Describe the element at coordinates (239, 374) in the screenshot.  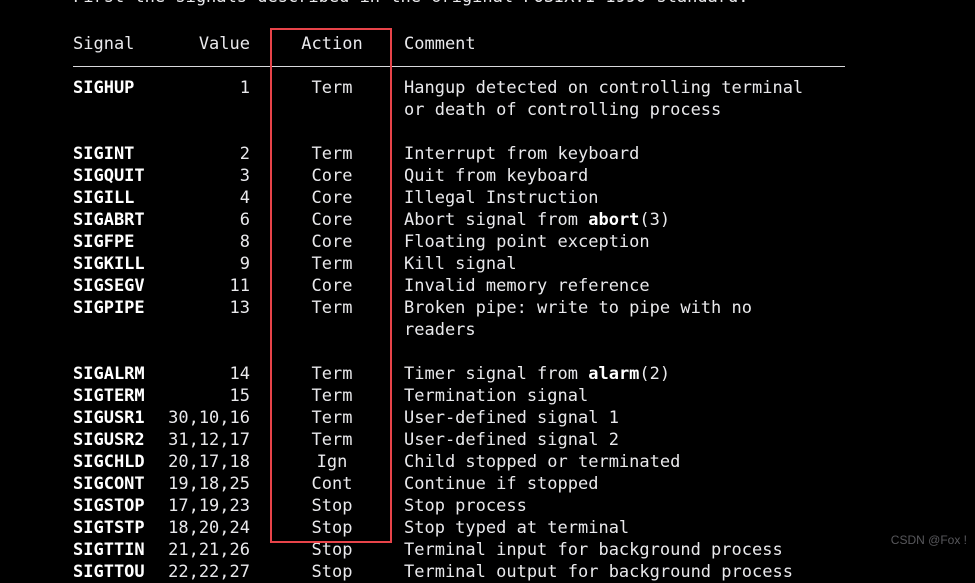
I see `cell-value: 14` at that location.